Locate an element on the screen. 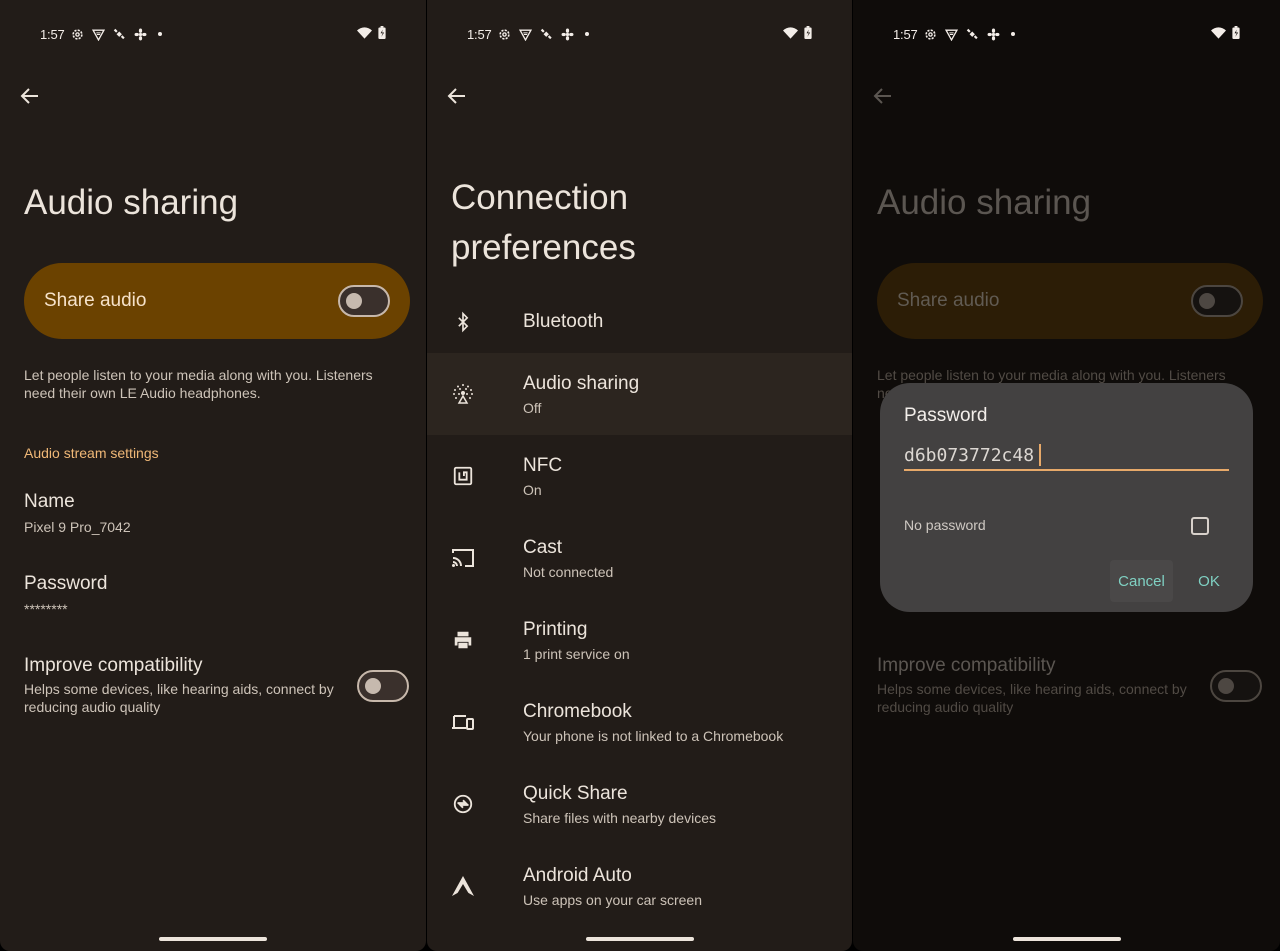 Image resolution: width=1280 pixels, height=951 pixels. name-preference: Name Pixel 9 Pro_7042 is located at coordinates (77, 513).